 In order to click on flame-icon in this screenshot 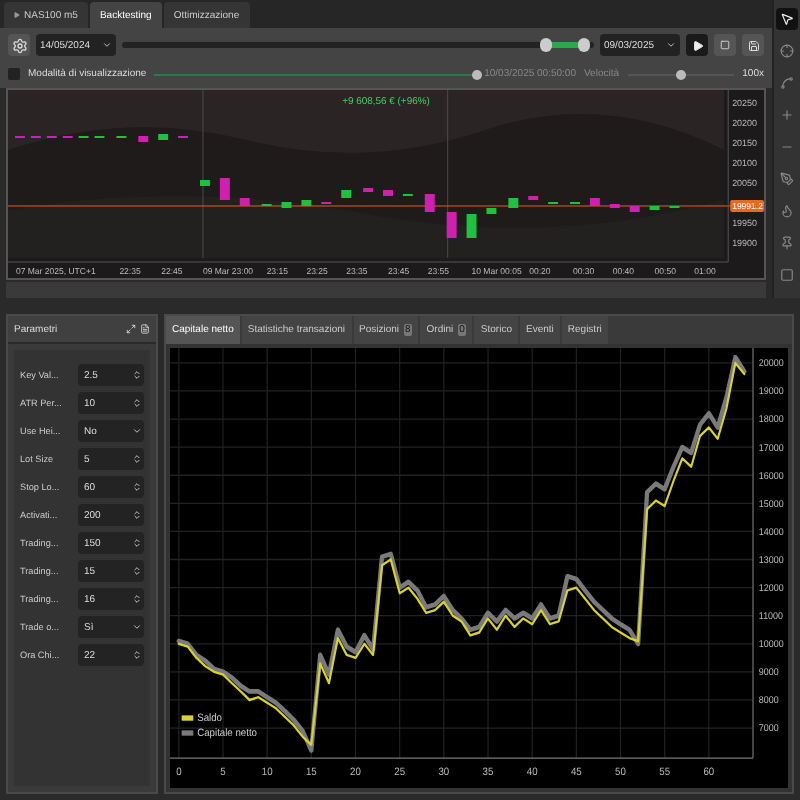, I will do `click(787, 211)`.